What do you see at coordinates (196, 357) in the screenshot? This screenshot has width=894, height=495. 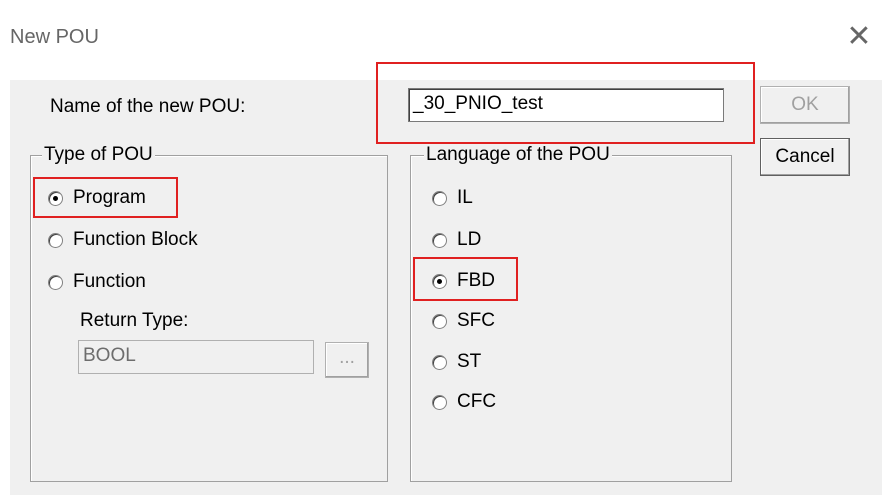 I see `return-type-input: BOOL` at bounding box center [196, 357].